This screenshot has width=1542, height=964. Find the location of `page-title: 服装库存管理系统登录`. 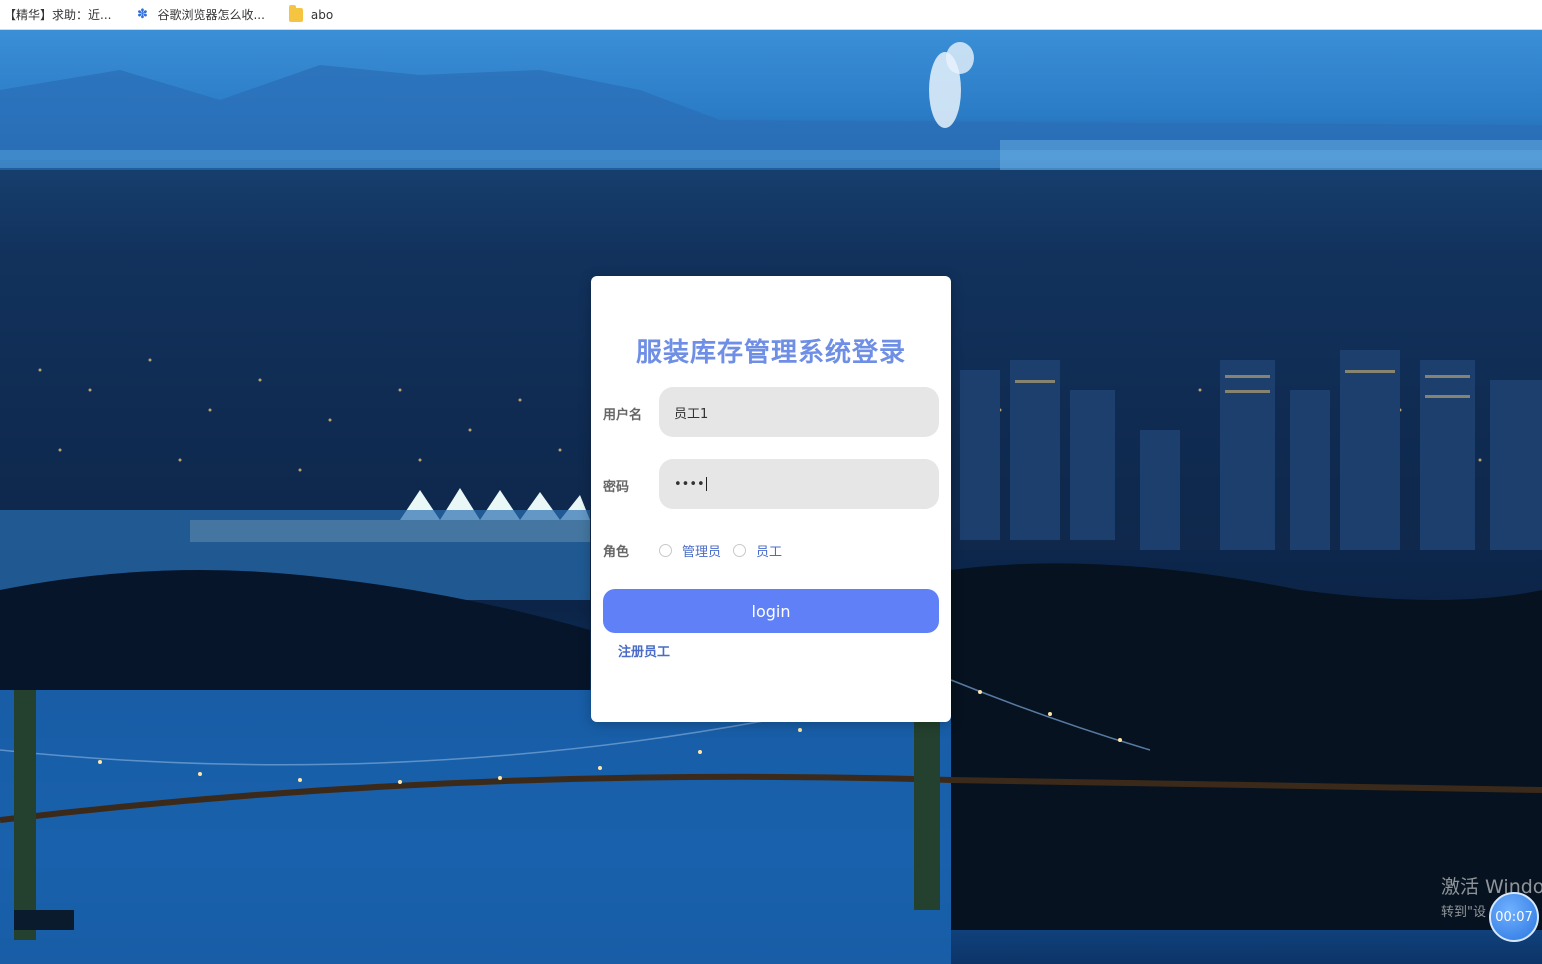

page-title: 服装库存管理系统登录 is located at coordinates (770, 353).